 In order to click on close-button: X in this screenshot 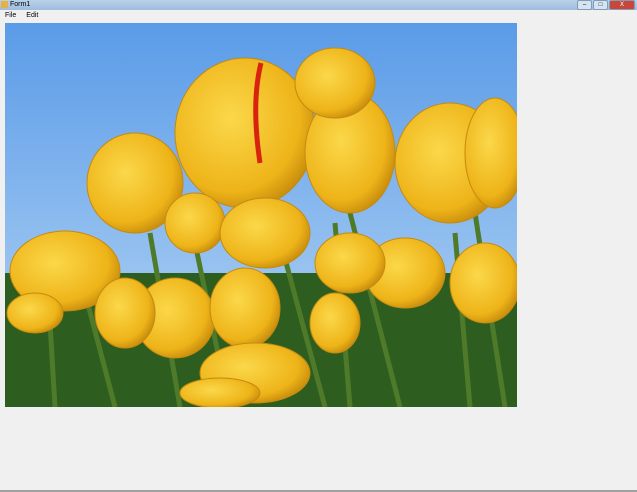, I will do `click(622, 5)`.